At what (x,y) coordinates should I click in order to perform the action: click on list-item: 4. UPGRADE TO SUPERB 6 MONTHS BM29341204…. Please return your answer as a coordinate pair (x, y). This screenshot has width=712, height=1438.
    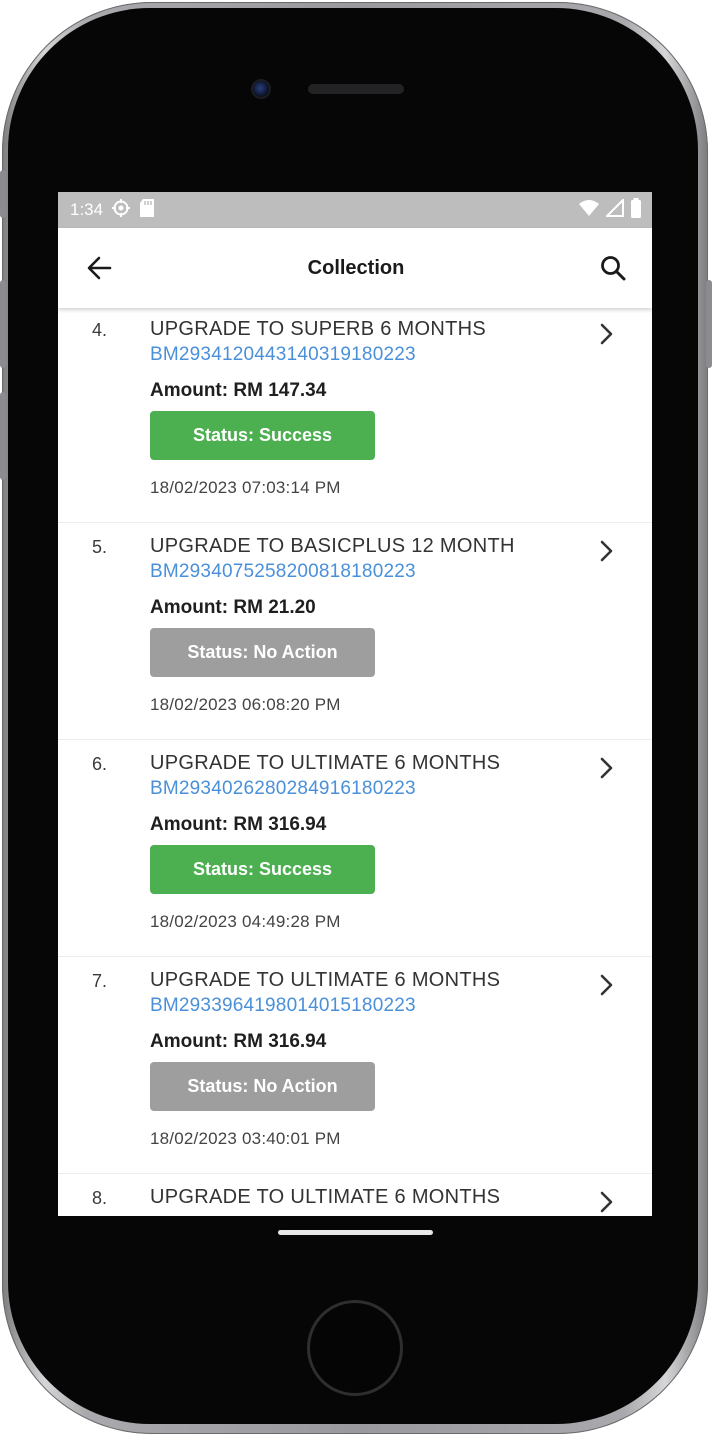
    Looking at the image, I should click on (355, 414).